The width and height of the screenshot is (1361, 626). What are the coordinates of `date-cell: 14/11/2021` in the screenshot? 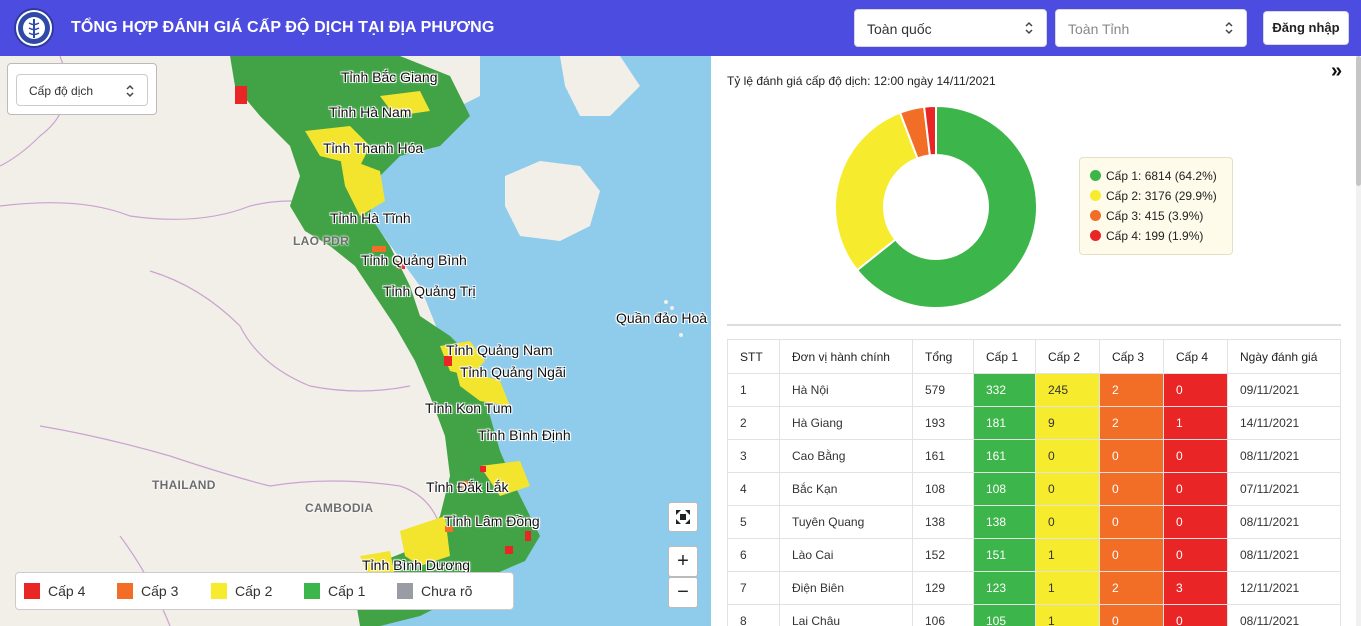 It's located at (1284, 423).